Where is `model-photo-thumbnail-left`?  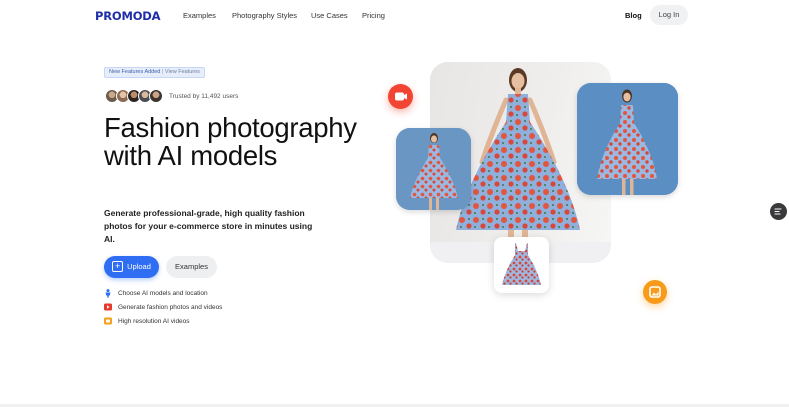 model-photo-thumbnail-left is located at coordinates (433, 169).